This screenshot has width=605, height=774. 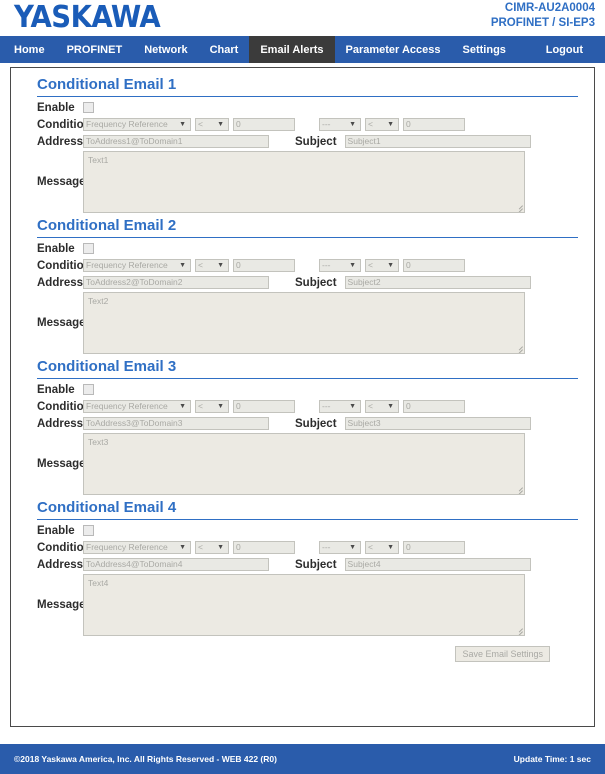 What do you see at coordinates (316, 282) in the screenshot?
I see `block-2-subject-label: Subject` at bounding box center [316, 282].